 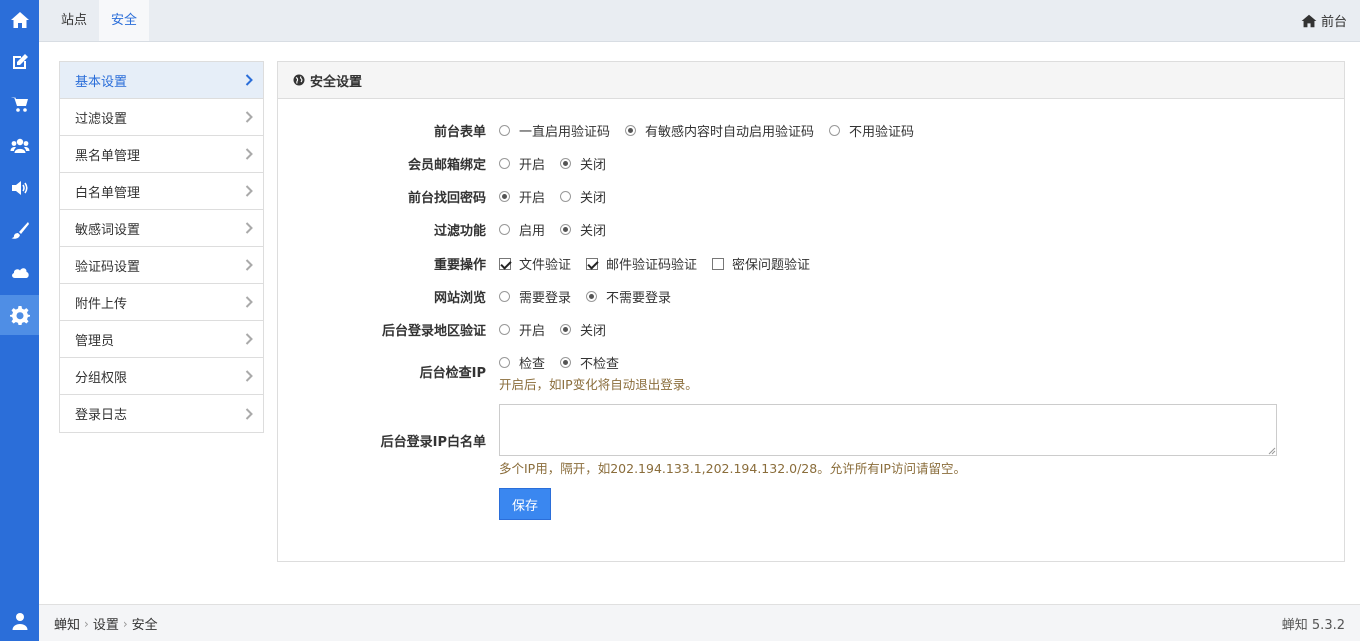 I want to click on panel-title: 安全设置, so click(x=336, y=82).